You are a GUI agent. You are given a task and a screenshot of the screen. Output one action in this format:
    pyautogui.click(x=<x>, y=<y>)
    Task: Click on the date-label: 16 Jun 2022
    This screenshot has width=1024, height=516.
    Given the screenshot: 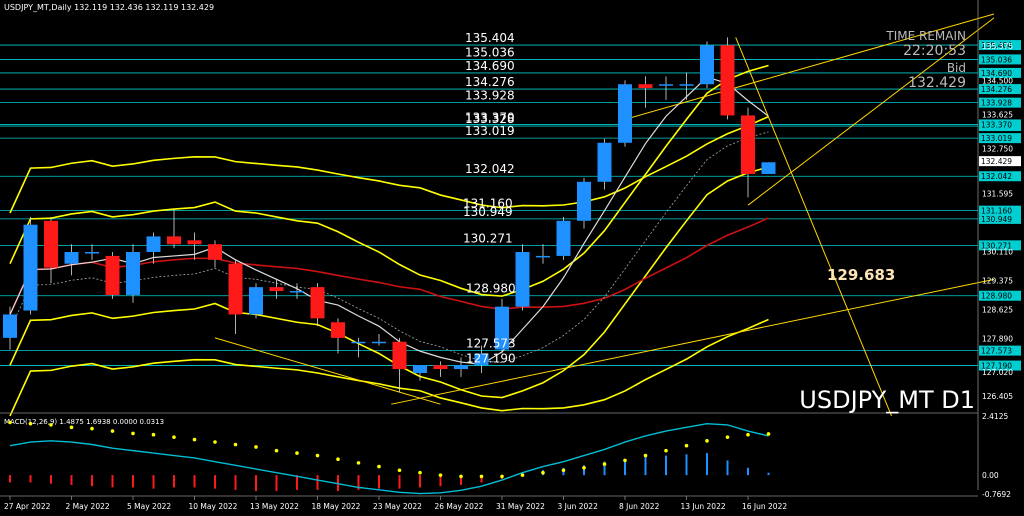 What is the action you would take?
    pyautogui.click(x=764, y=506)
    